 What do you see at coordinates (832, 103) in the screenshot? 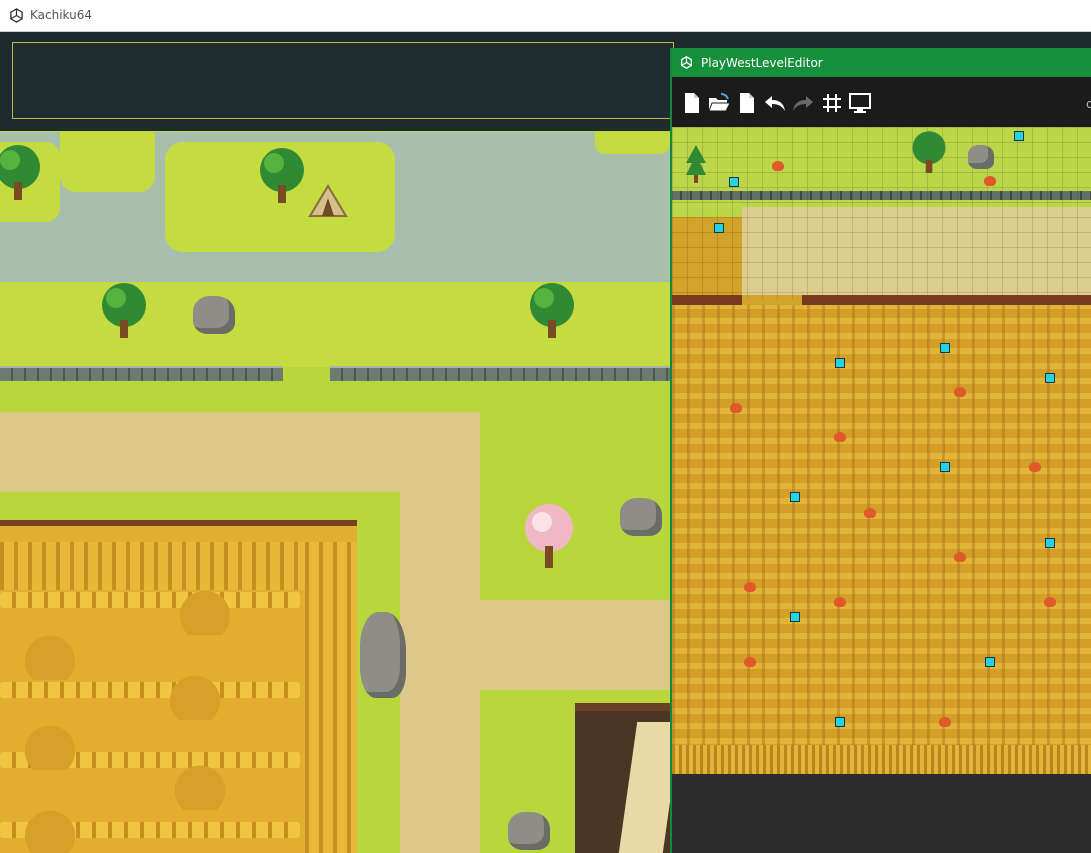
I see `grid-icon` at bounding box center [832, 103].